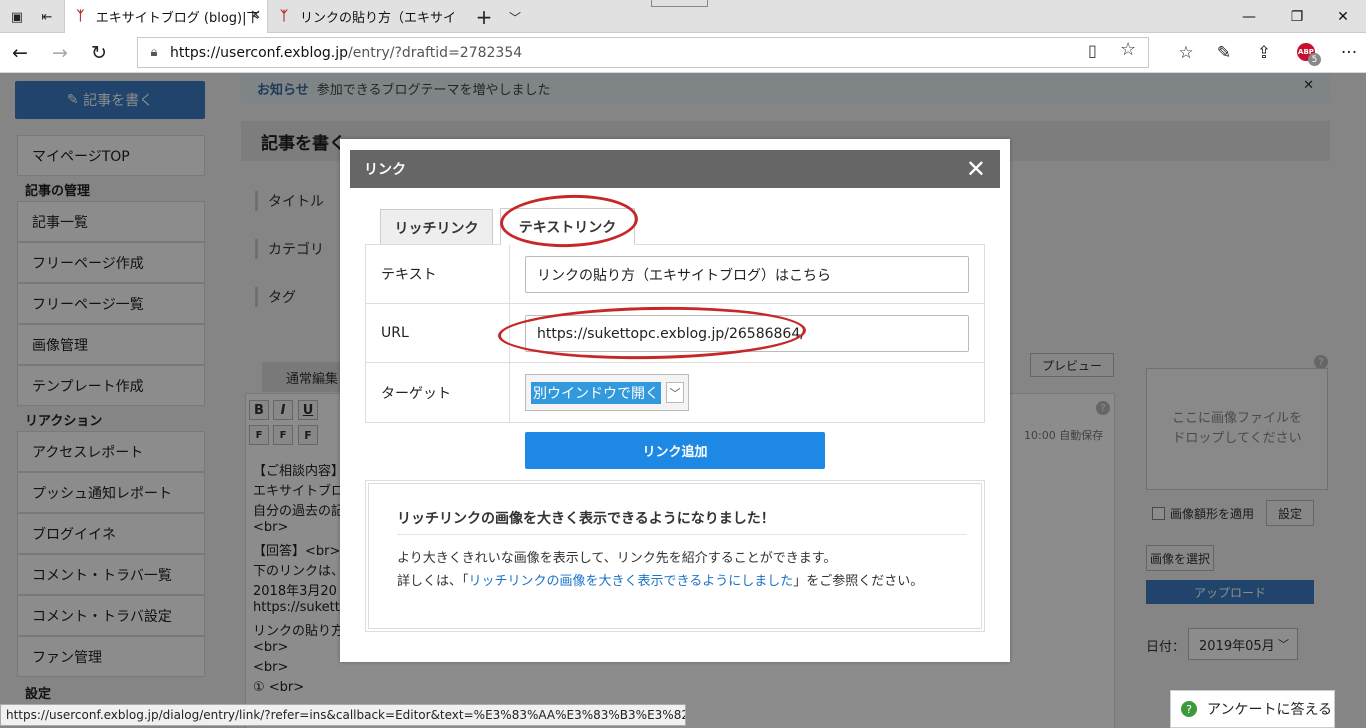 Image resolution: width=1366 pixels, height=728 pixels. Describe the element at coordinates (1290, 513) in the screenshot. I see `frame-settings-button: 設定` at that location.